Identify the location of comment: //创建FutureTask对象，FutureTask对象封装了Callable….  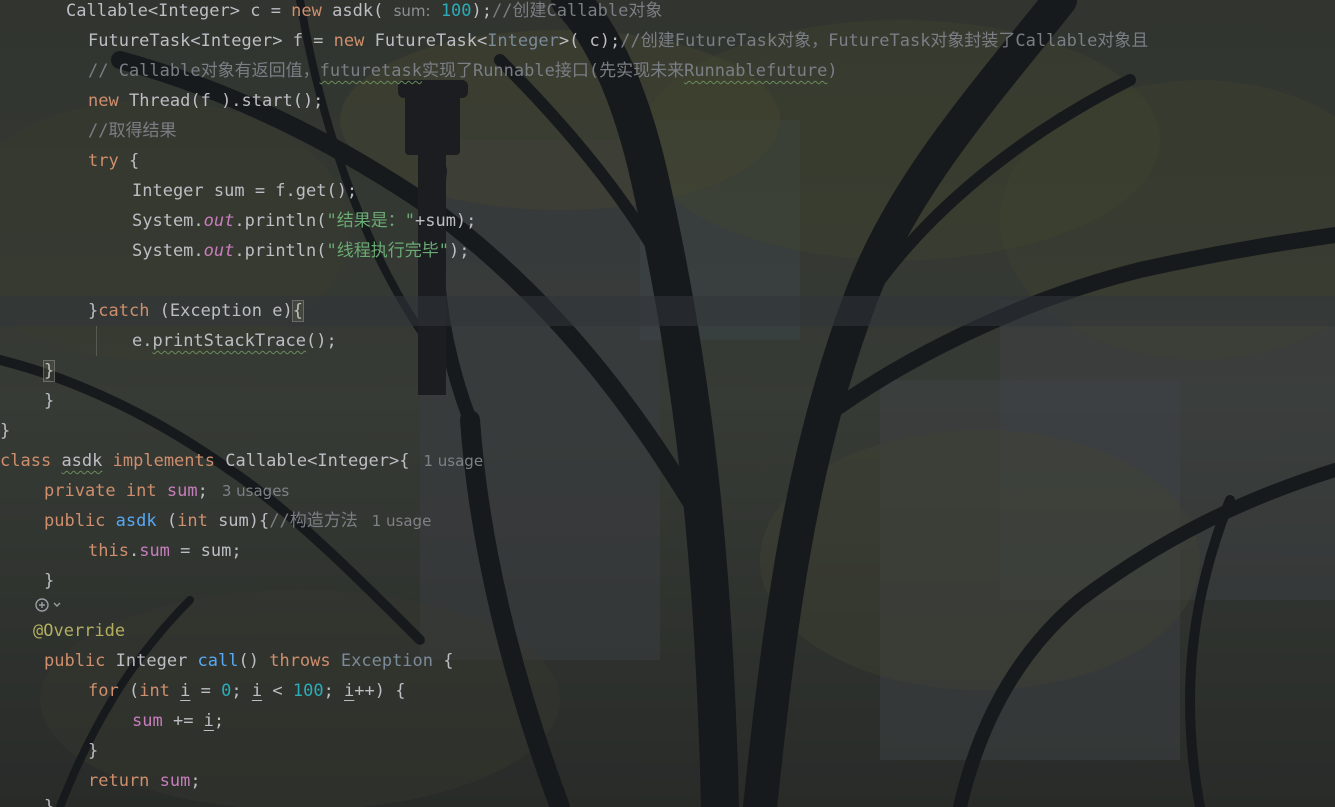
(884, 41).